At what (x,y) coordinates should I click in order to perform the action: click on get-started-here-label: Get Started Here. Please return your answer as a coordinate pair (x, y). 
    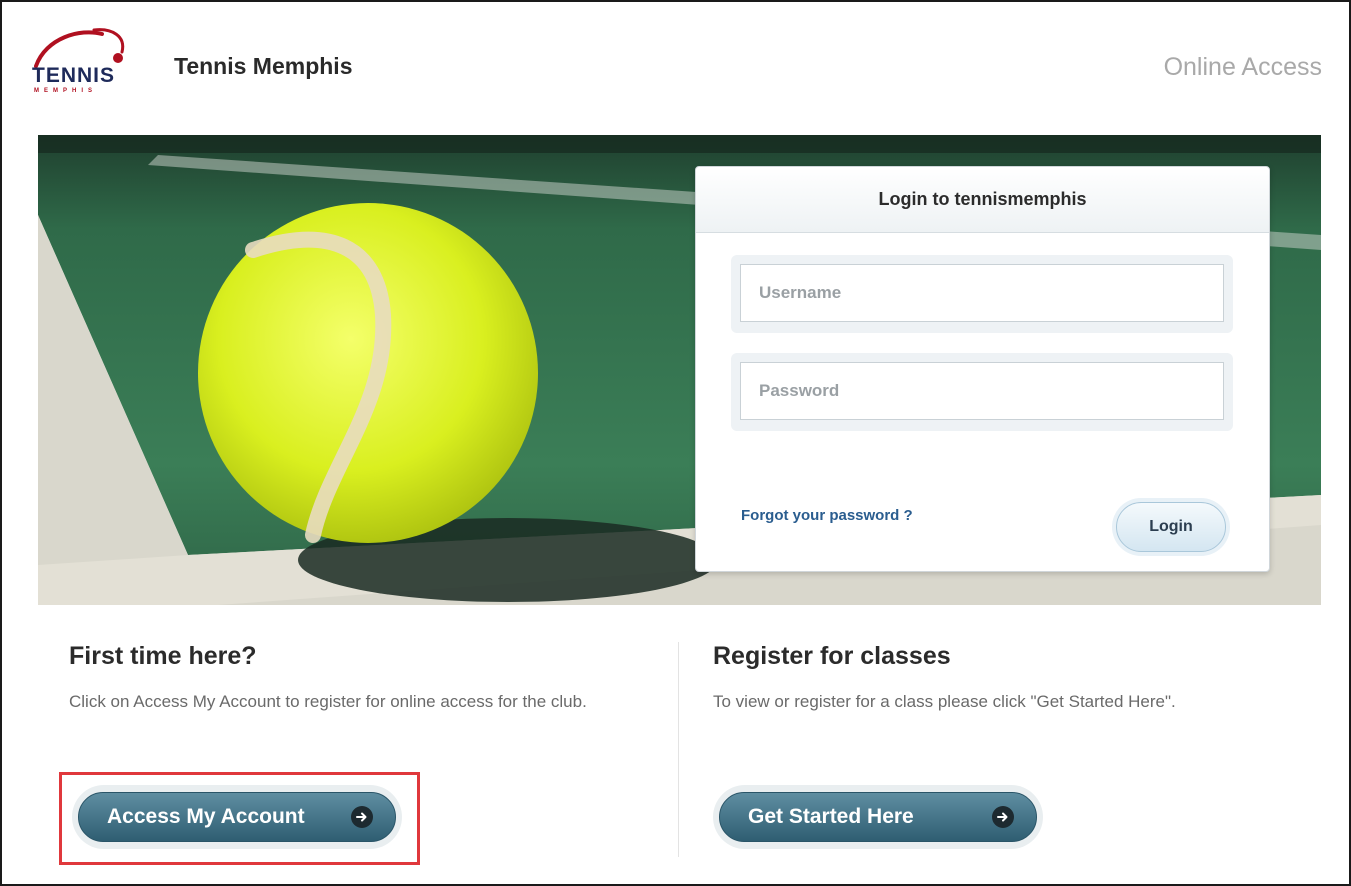
    Looking at the image, I should click on (831, 816).